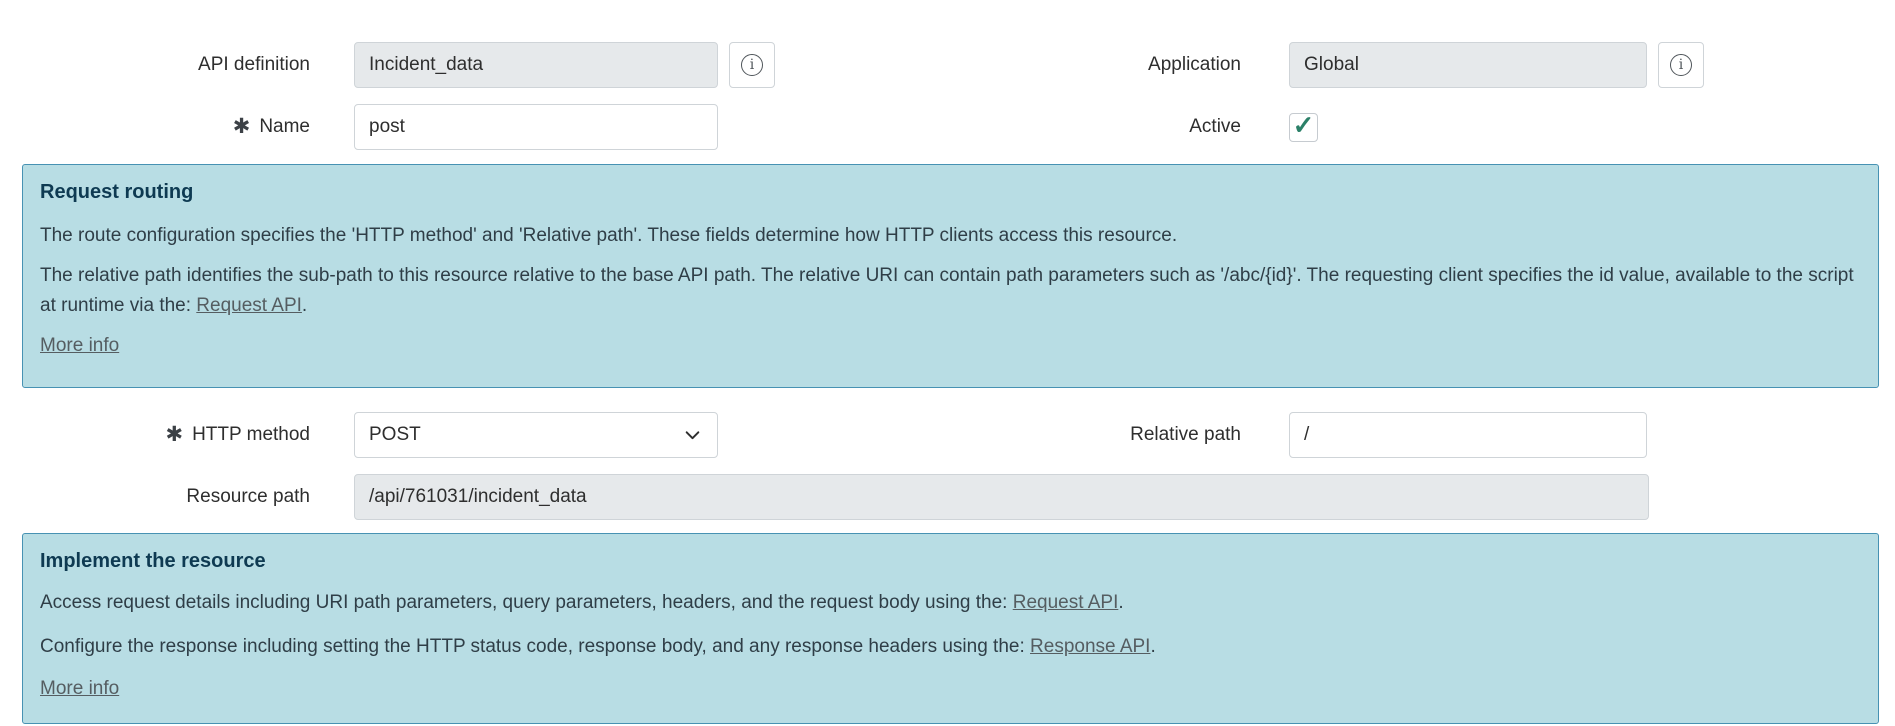  I want to click on http-method-select: POST, so click(536, 435).